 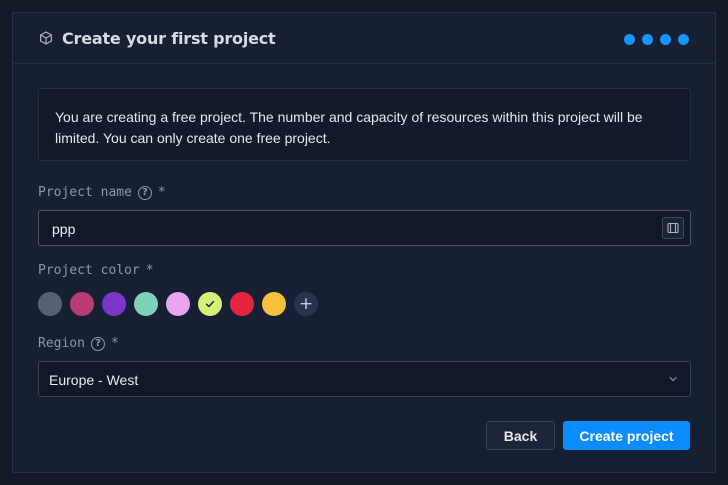 What do you see at coordinates (89, 270) in the screenshot?
I see `project-color-label-text: Project color` at bounding box center [89, 270].